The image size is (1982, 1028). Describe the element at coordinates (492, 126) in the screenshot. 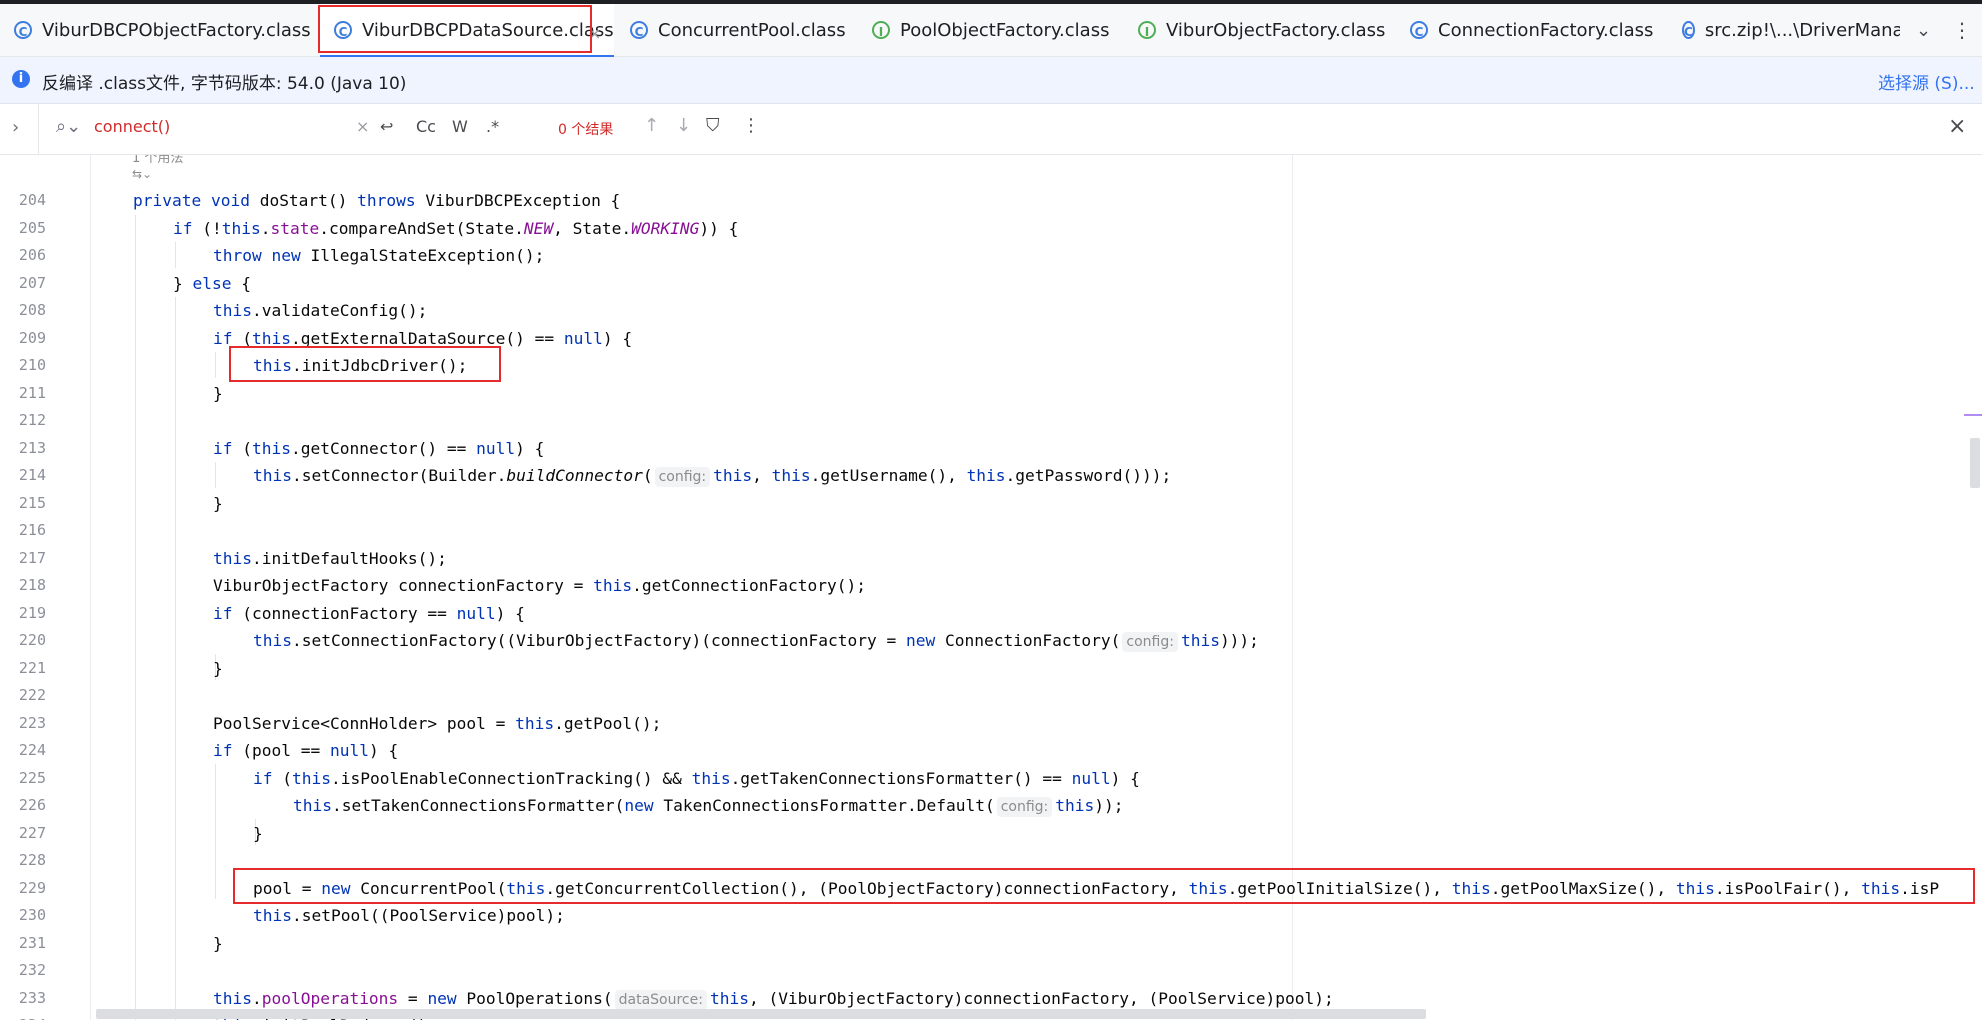

I see `regex-toggle: .*` at that location.